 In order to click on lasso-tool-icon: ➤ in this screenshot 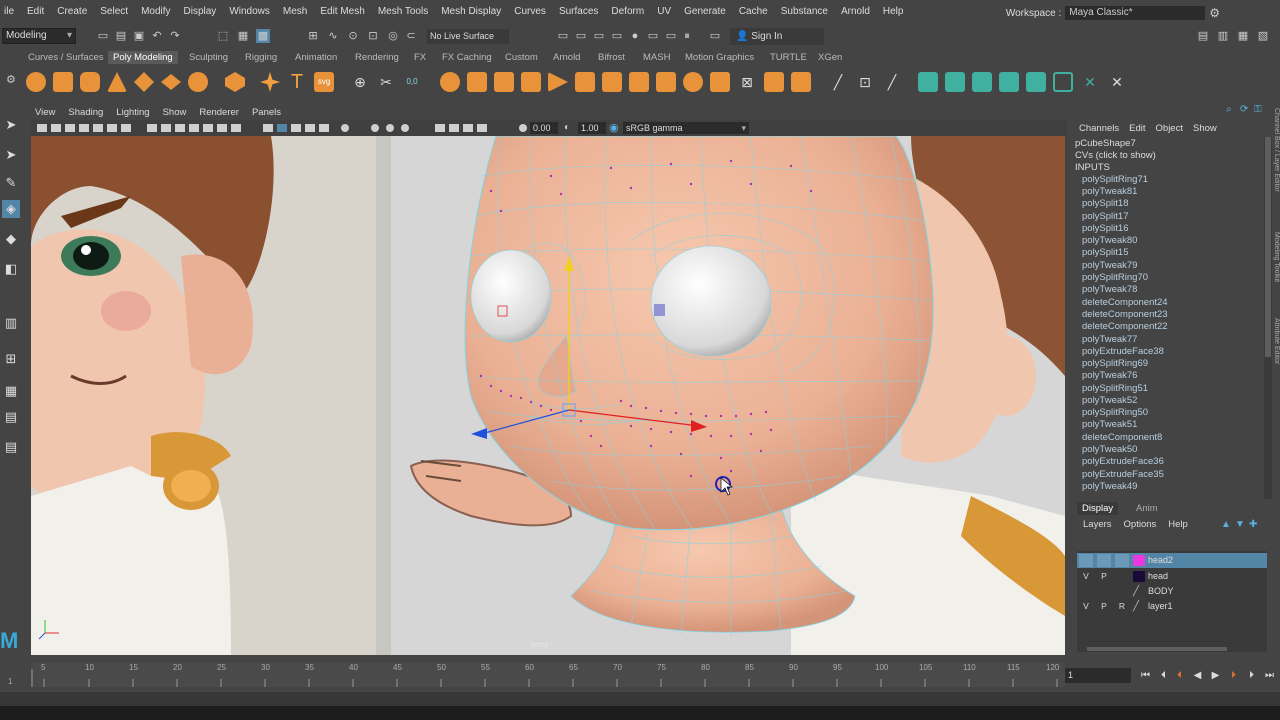, I will do `click(11, 155)`.